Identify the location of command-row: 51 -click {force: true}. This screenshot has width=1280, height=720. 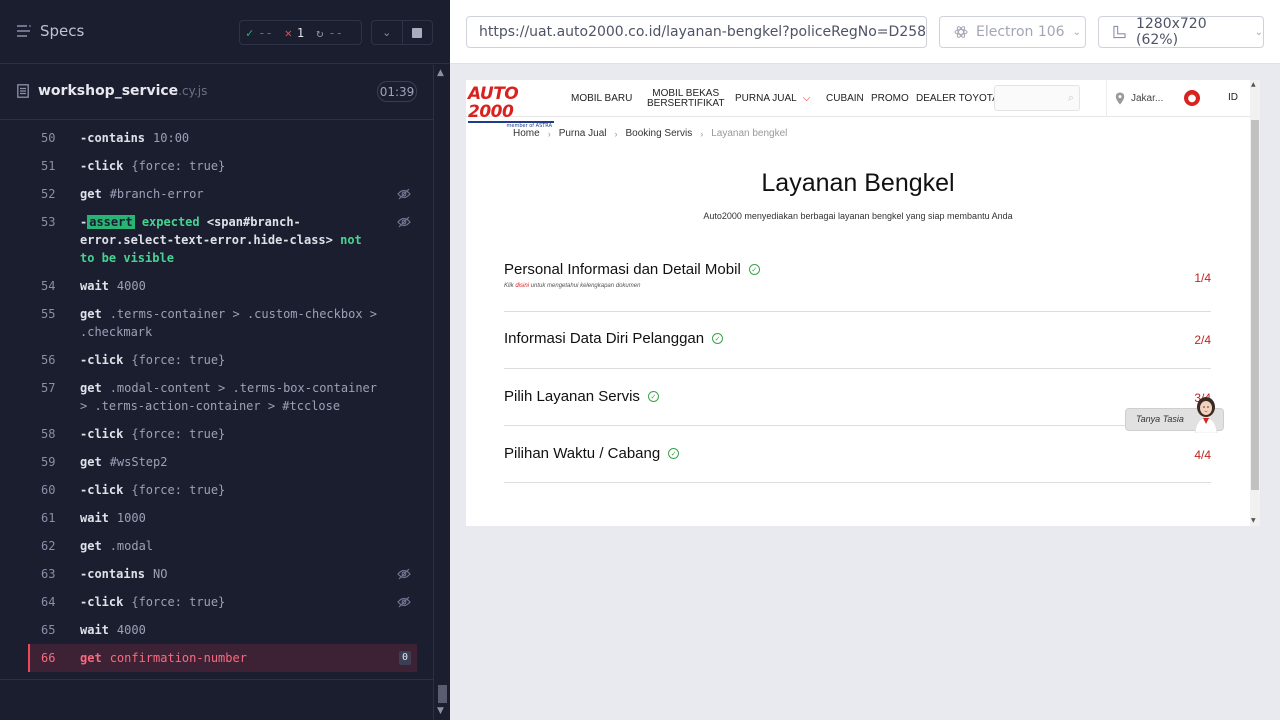
(223, 166).